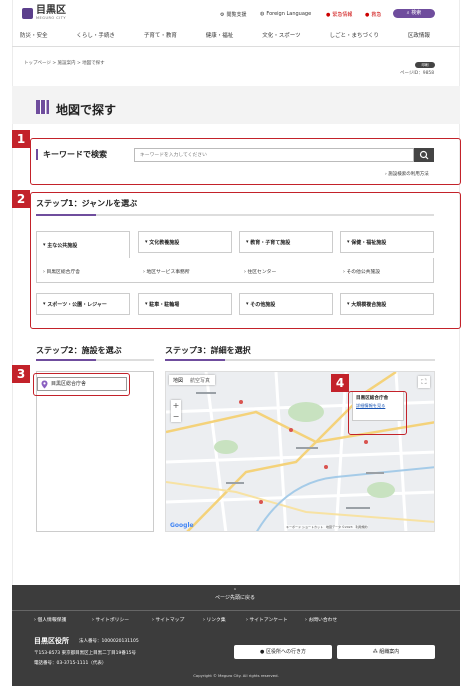 Image resolution: width=472 pixels, height=686 pixels. Describe the element at coordinates (235, 594) in the screenshot. I see `page-top-link: ⌃ ページ先頭に戻る` at that location.